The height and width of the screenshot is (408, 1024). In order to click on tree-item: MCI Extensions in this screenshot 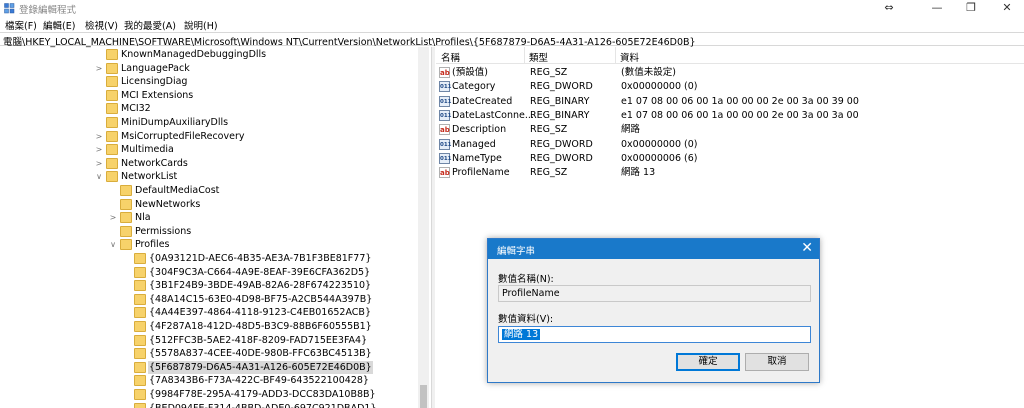, I will do `click(209, 96)`.